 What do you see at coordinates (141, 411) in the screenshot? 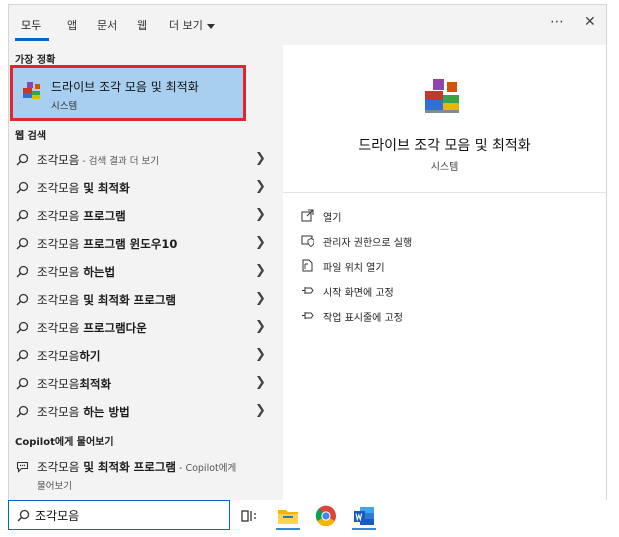
I see `web-result-row: 조각모음 하는 방법 ❯` at bounding box center [141, 411].